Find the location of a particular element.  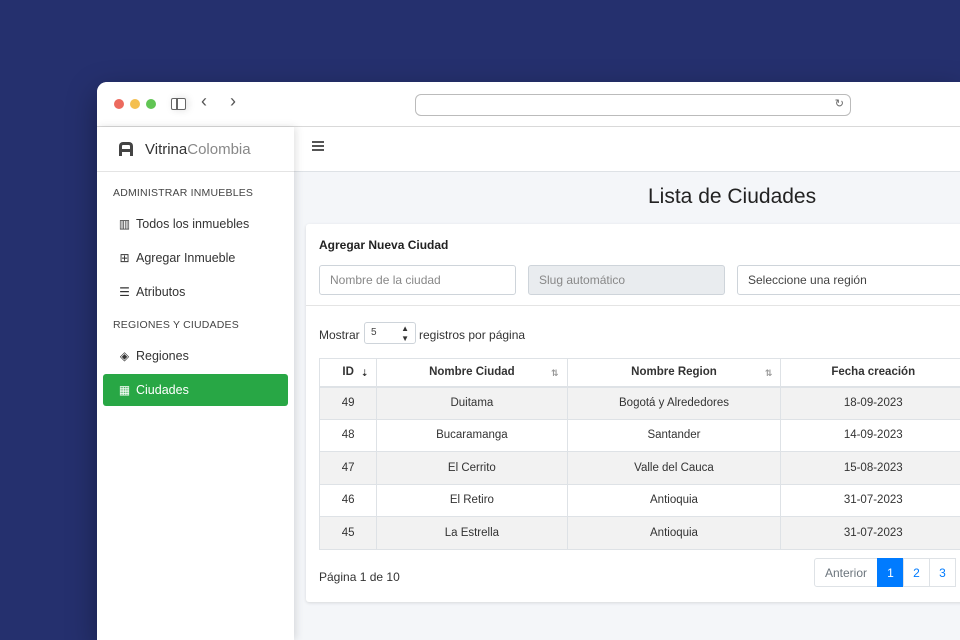

nav-header-regiones: REGIONES Y CIUDADES is located at coordinates (176, 325).